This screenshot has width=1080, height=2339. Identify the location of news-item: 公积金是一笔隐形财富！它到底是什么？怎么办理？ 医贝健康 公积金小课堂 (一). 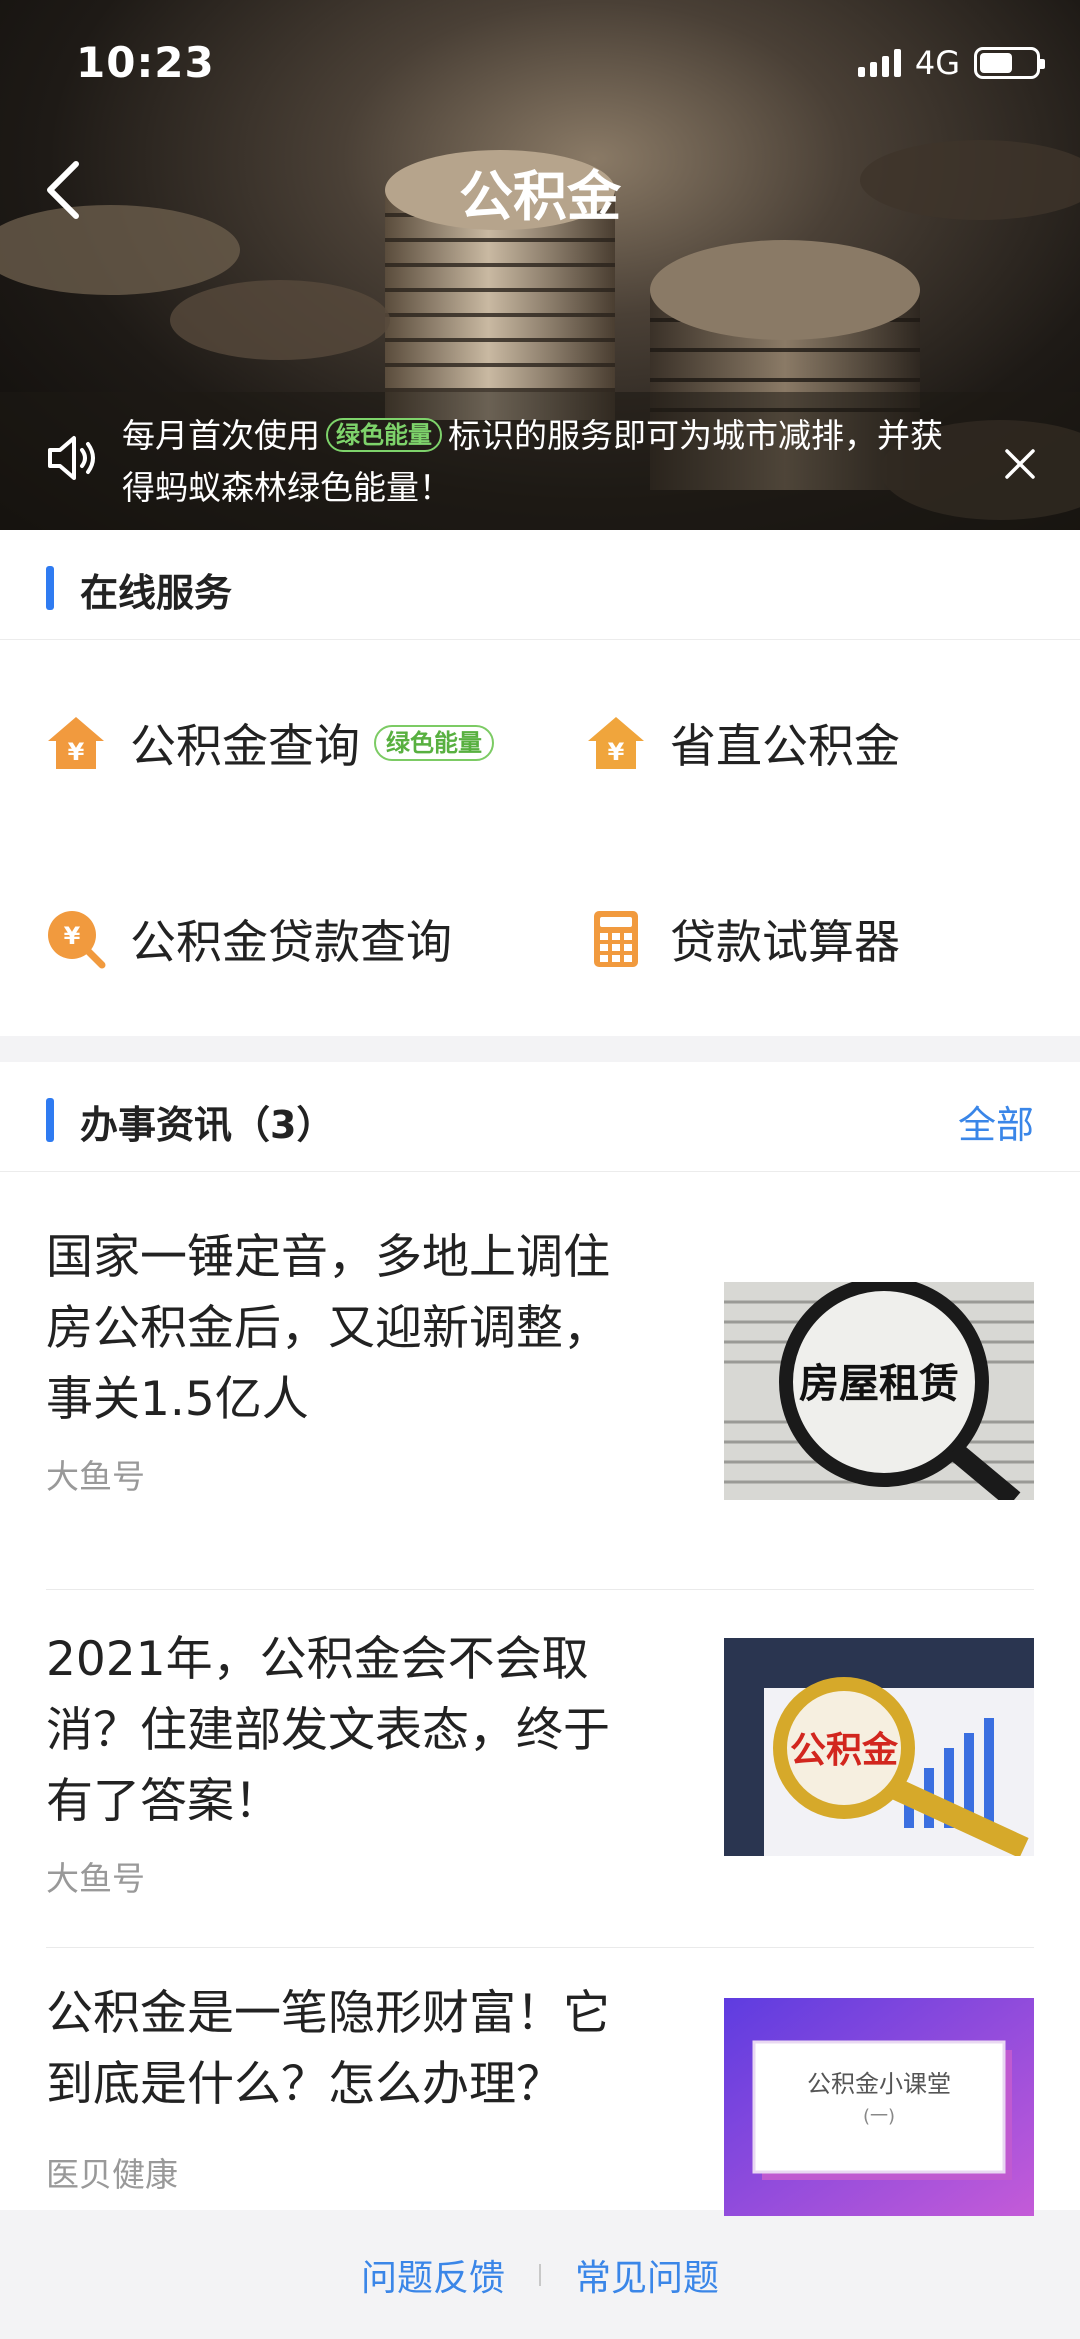
(540, 2082).